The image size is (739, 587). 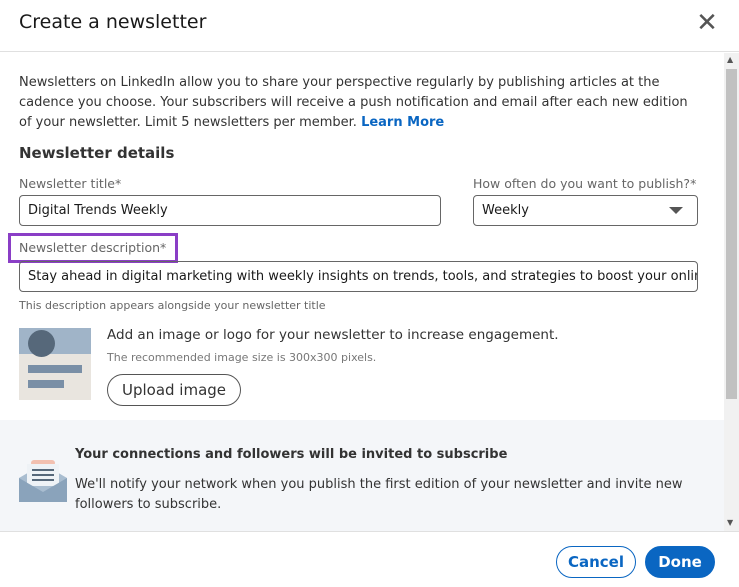 What do you see at coordinates (680, 562) in the screenshot?
I see `done-button: Done` at bounding box center [680, 562].